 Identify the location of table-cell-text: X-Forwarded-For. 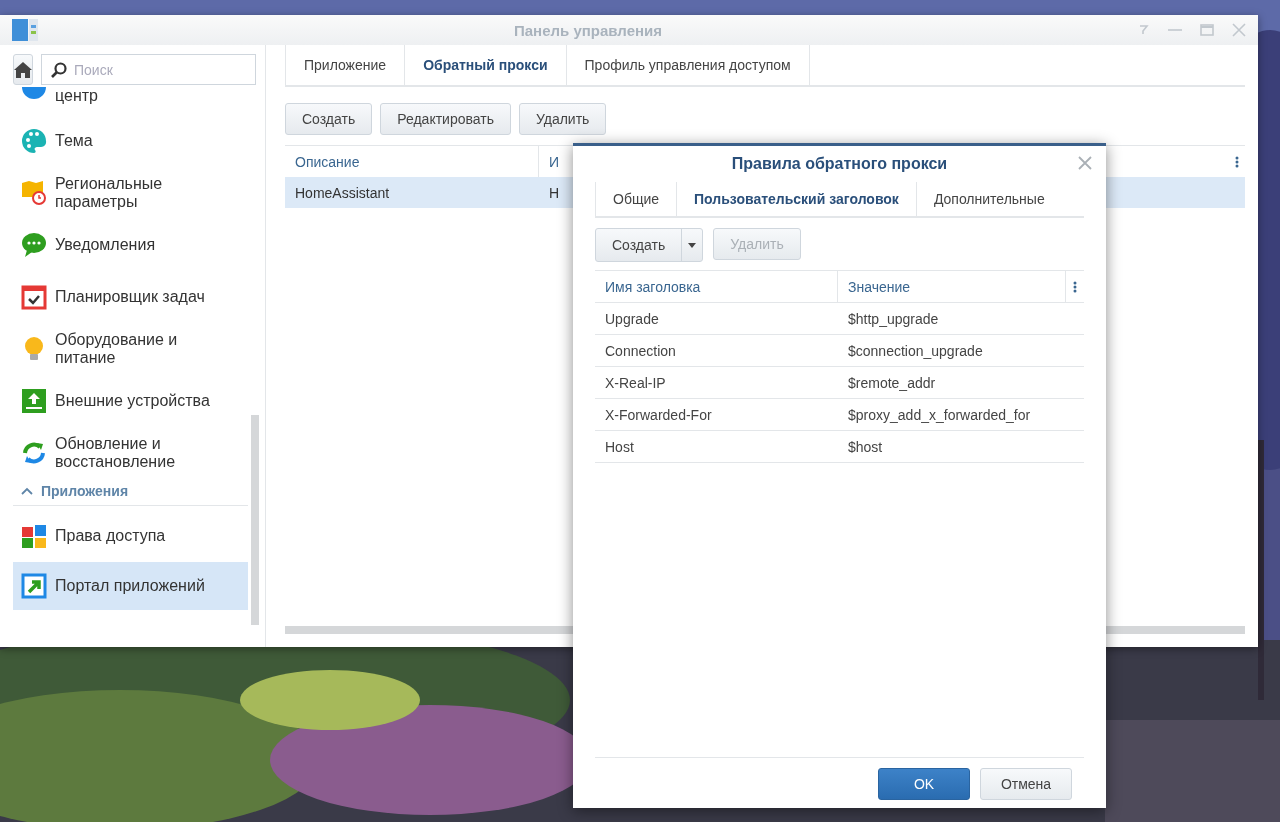
(658, 415).